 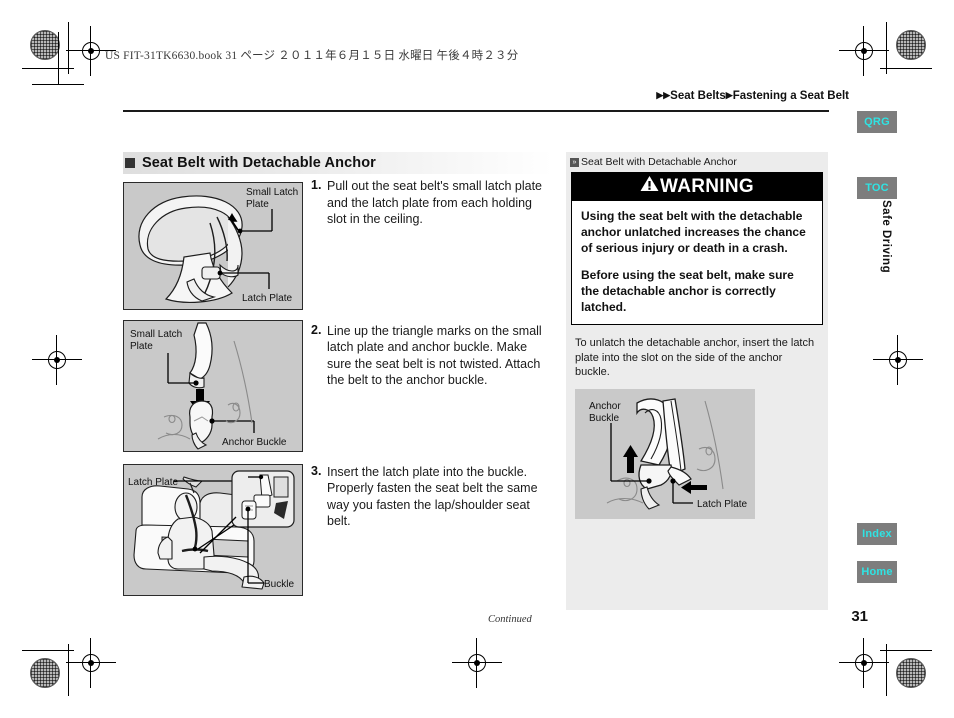 I want to click on registration-mark-br, so click(x=864, y=663).